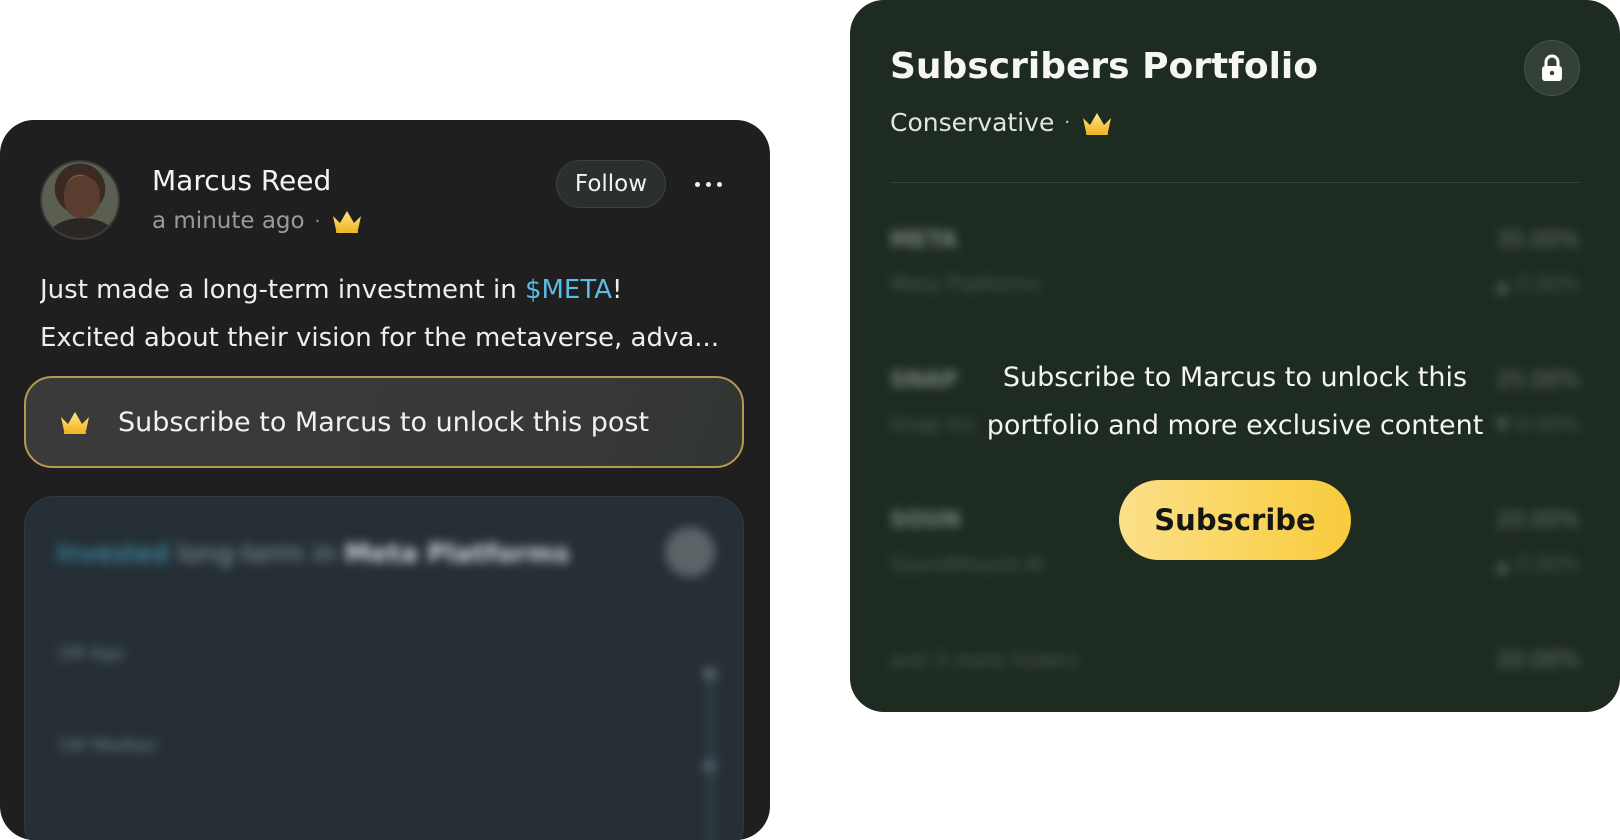 The height and width of the screenshot is (840, 1620). What do you see at coordinates (313, 554) in the screenshot?
I see `blurred-preview-title: Invested long-term in Meta Platforms` at bounding box center [313, 554].